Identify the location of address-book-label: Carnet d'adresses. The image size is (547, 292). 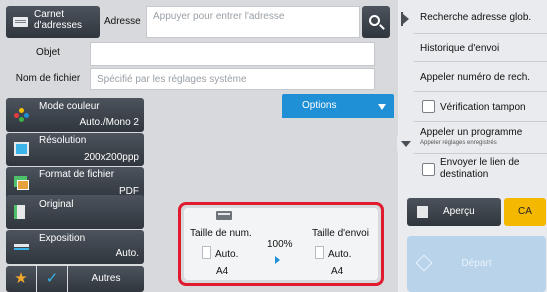
(58, 20).